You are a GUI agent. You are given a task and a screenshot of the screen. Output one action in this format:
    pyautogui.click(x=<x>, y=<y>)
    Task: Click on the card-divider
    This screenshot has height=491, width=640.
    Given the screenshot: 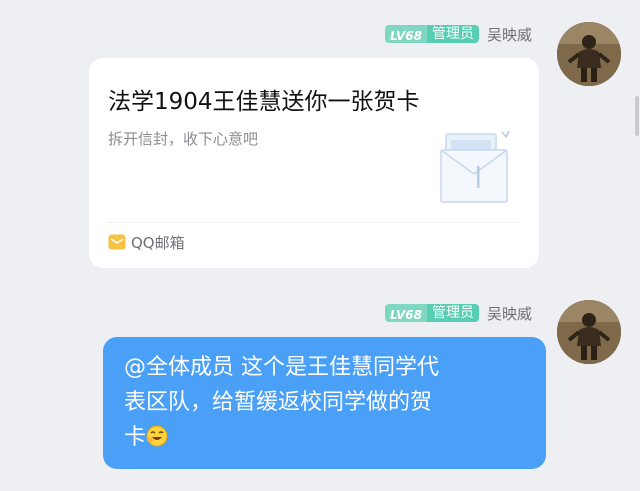 What is the action you would take?
    pyautogui.click(x=314, y=222)
    